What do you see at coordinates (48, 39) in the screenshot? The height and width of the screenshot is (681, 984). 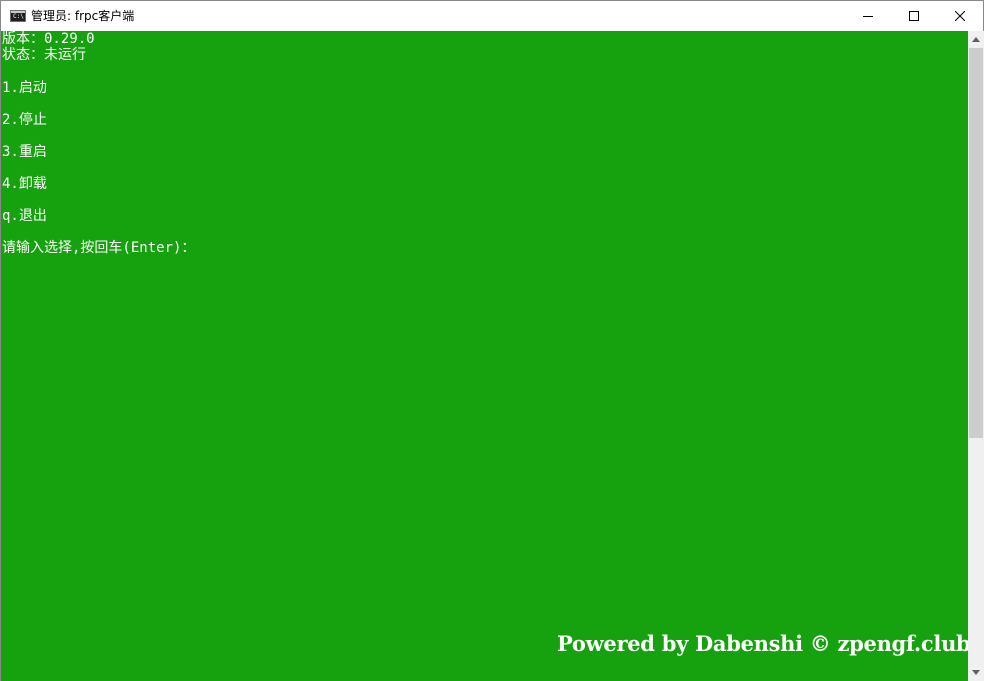 I see `version-line: 版本：0.29.0` at bounding box center [48, 39].